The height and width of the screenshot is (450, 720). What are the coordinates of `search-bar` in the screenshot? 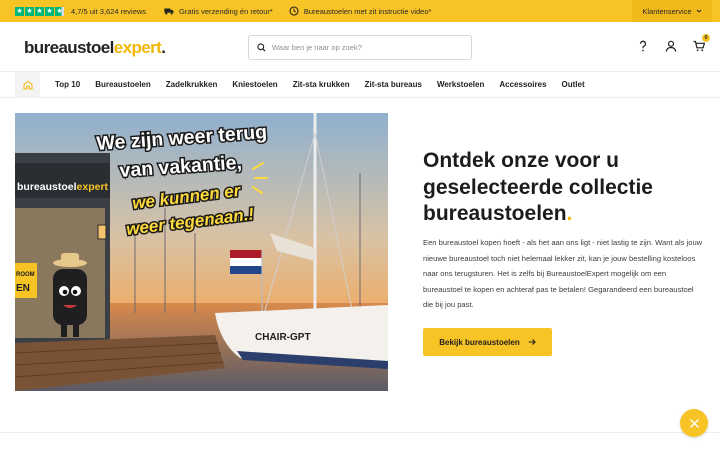 It's located at (360, 47).